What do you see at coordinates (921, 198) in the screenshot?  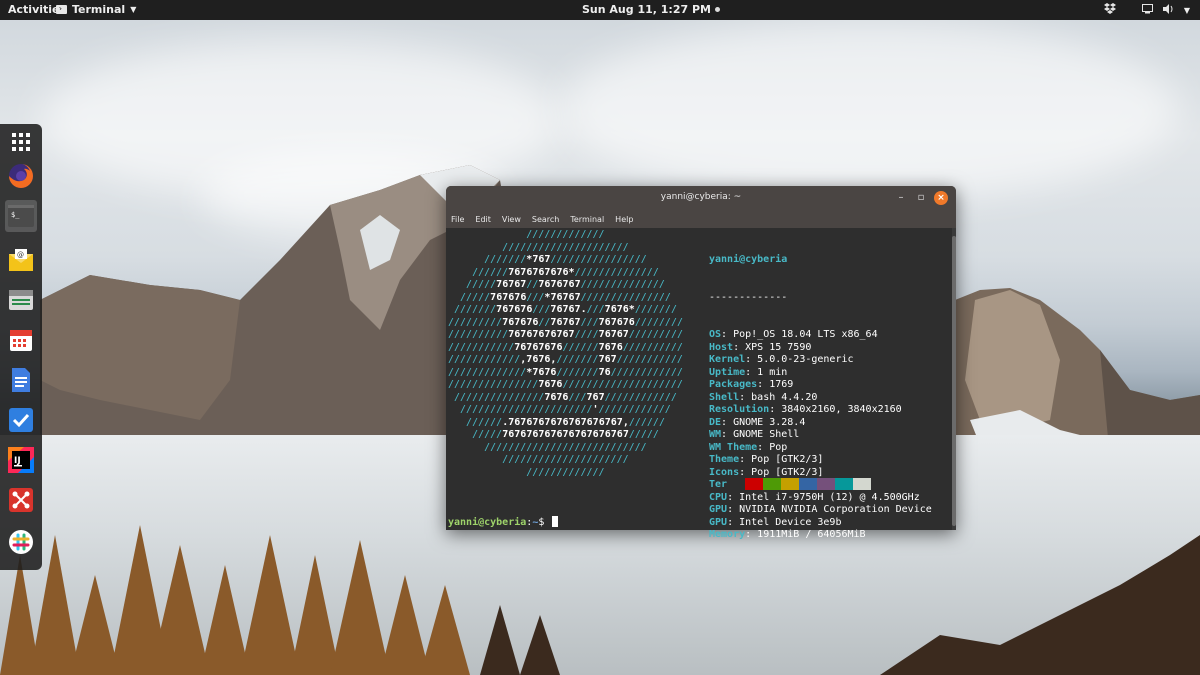 I see `maximize-icon: ▫` at bounding box center [921, 198].